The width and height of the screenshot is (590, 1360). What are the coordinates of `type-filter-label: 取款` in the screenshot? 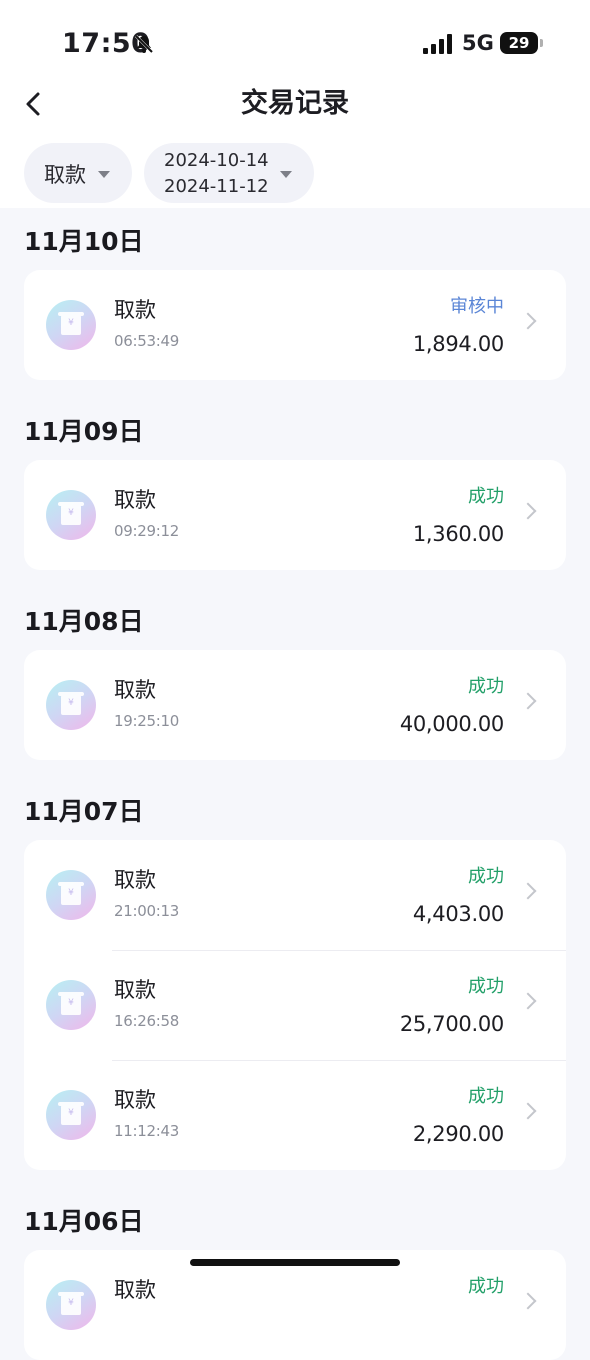 It's located at (65, 175).